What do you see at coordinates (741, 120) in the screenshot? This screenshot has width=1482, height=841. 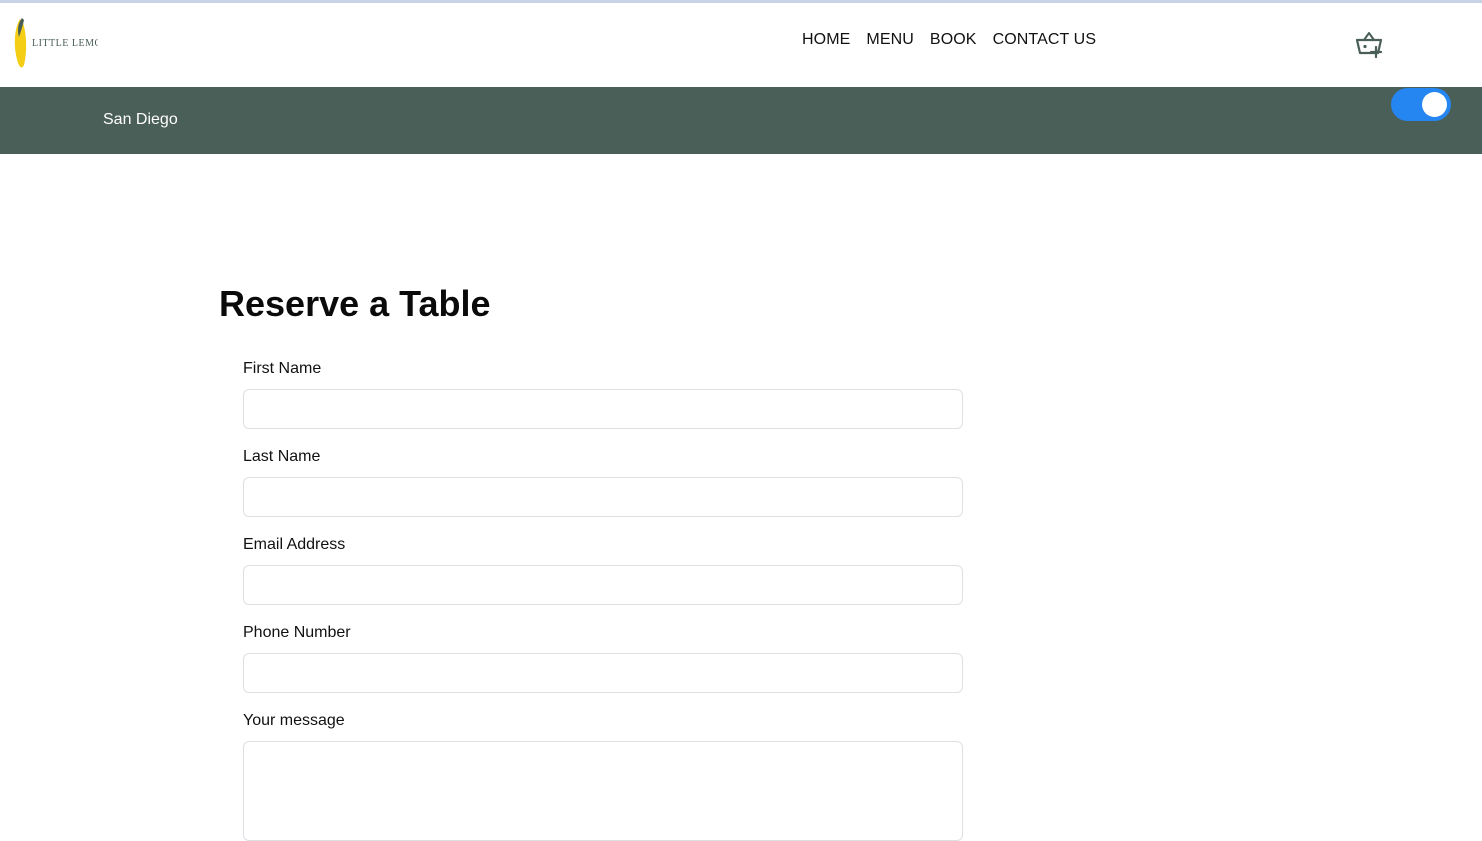 I see `location-banner: San Diego` at bounding box center [741, 120].